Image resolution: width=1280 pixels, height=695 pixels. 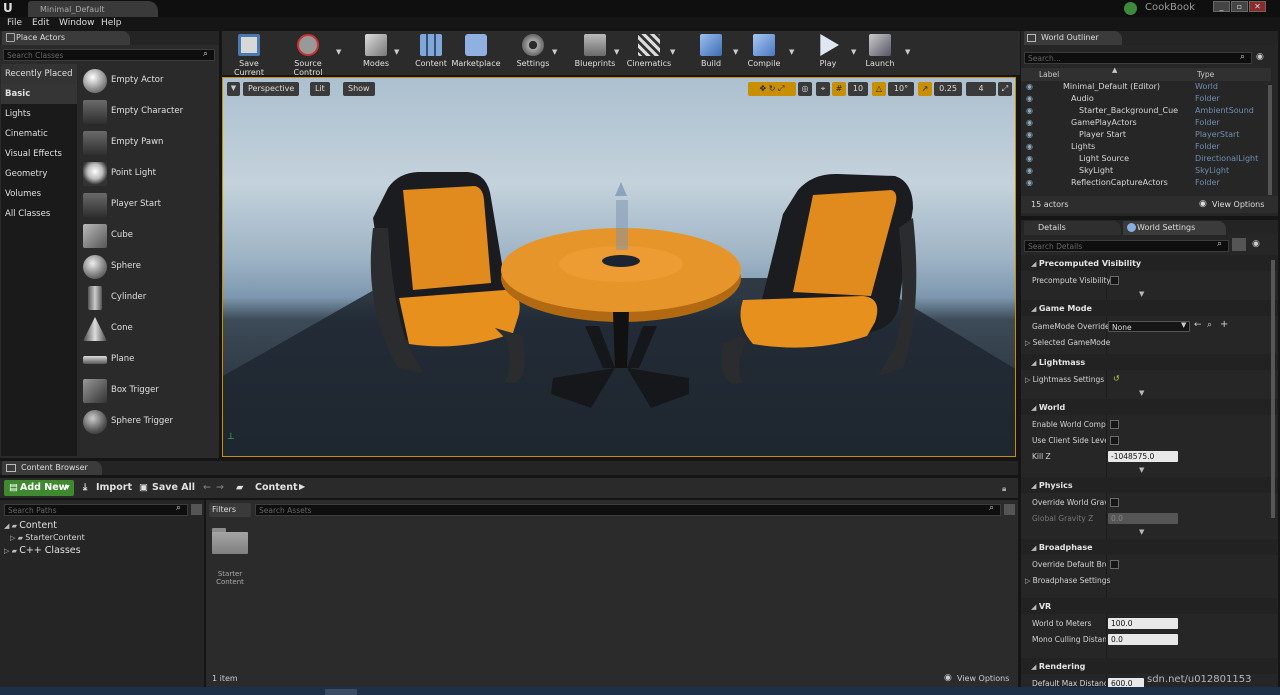 What do you see at coordinates (148, 174) in the screenshot?
I see `actor-point-light: Point Light` at bounding box center [148, 174].